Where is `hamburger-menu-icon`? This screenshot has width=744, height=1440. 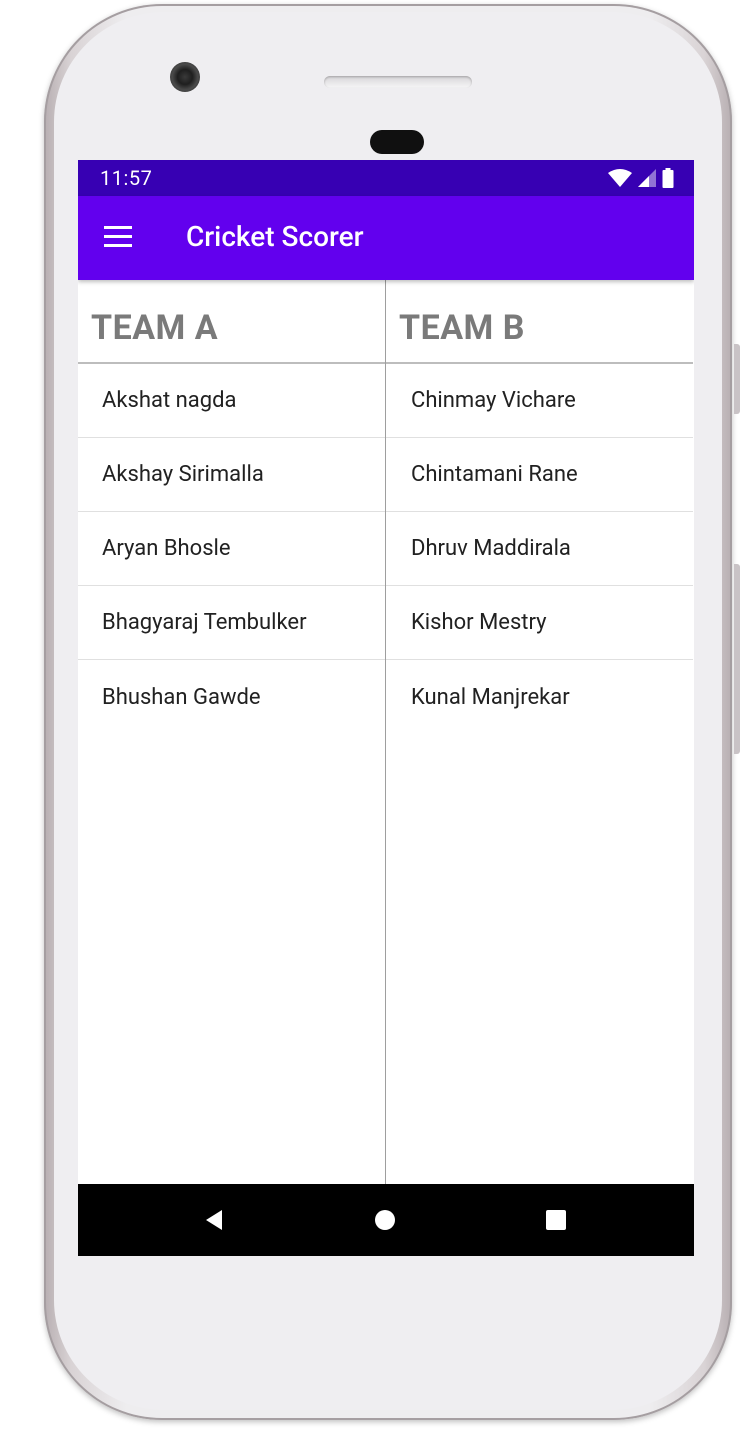
hamburger-menu-icon is located at coordinates (119, 238).